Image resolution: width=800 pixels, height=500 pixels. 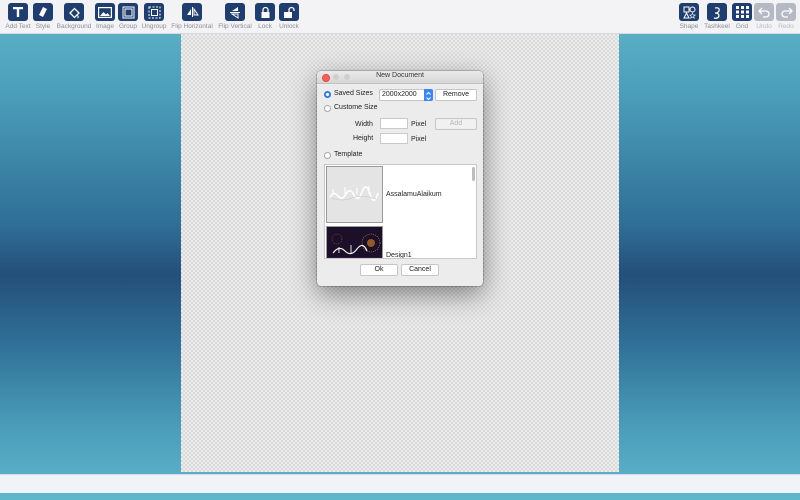 What do you see at coordinates (43, 26) in the screenshot?
I see `style-label: Style` at bounding box center [43, 26].